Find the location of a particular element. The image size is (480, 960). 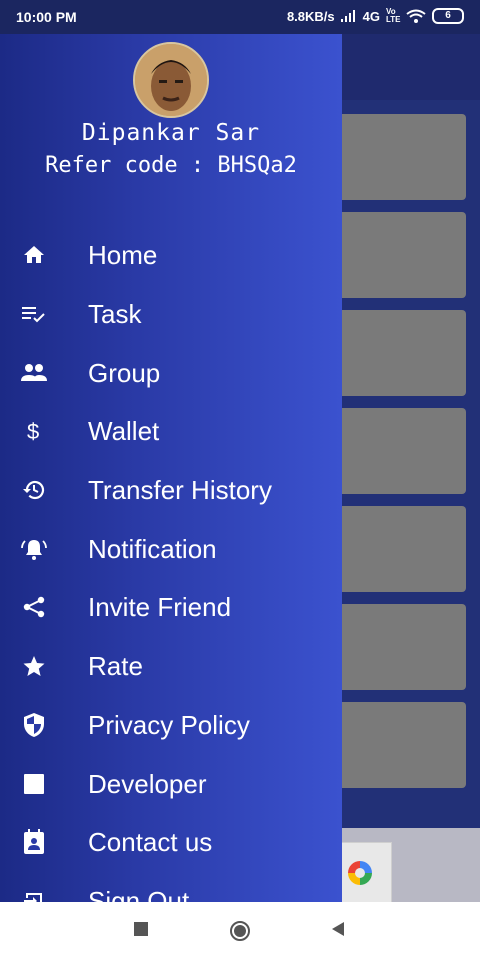

home-button is located at coordinates (240, 931).